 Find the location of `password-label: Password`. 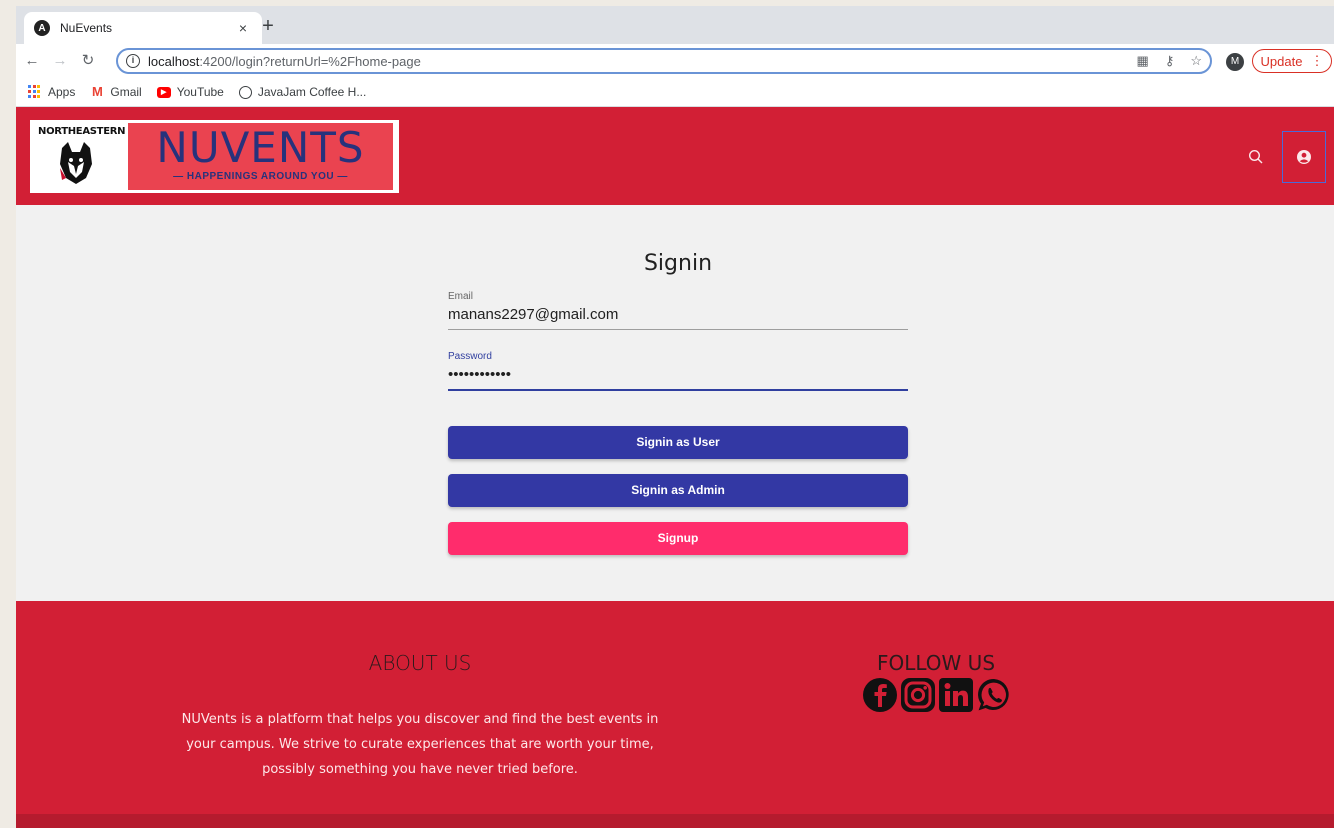

password-label: Password is located at coordinates (470, 356).